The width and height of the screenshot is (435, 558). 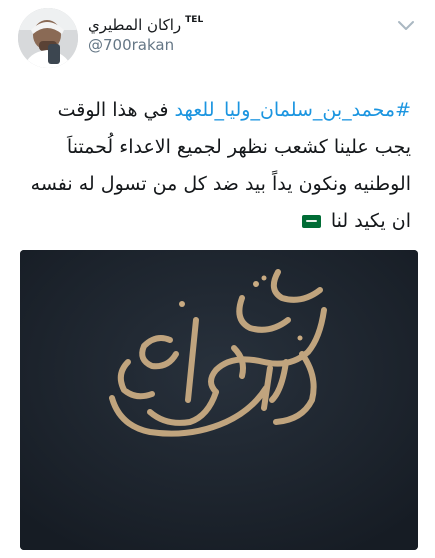 What do you see at coordinates (211, 221) in the screenshot?
I see `tweet-line-4: ان يكيد لنا` at bounding box center [211, 221].